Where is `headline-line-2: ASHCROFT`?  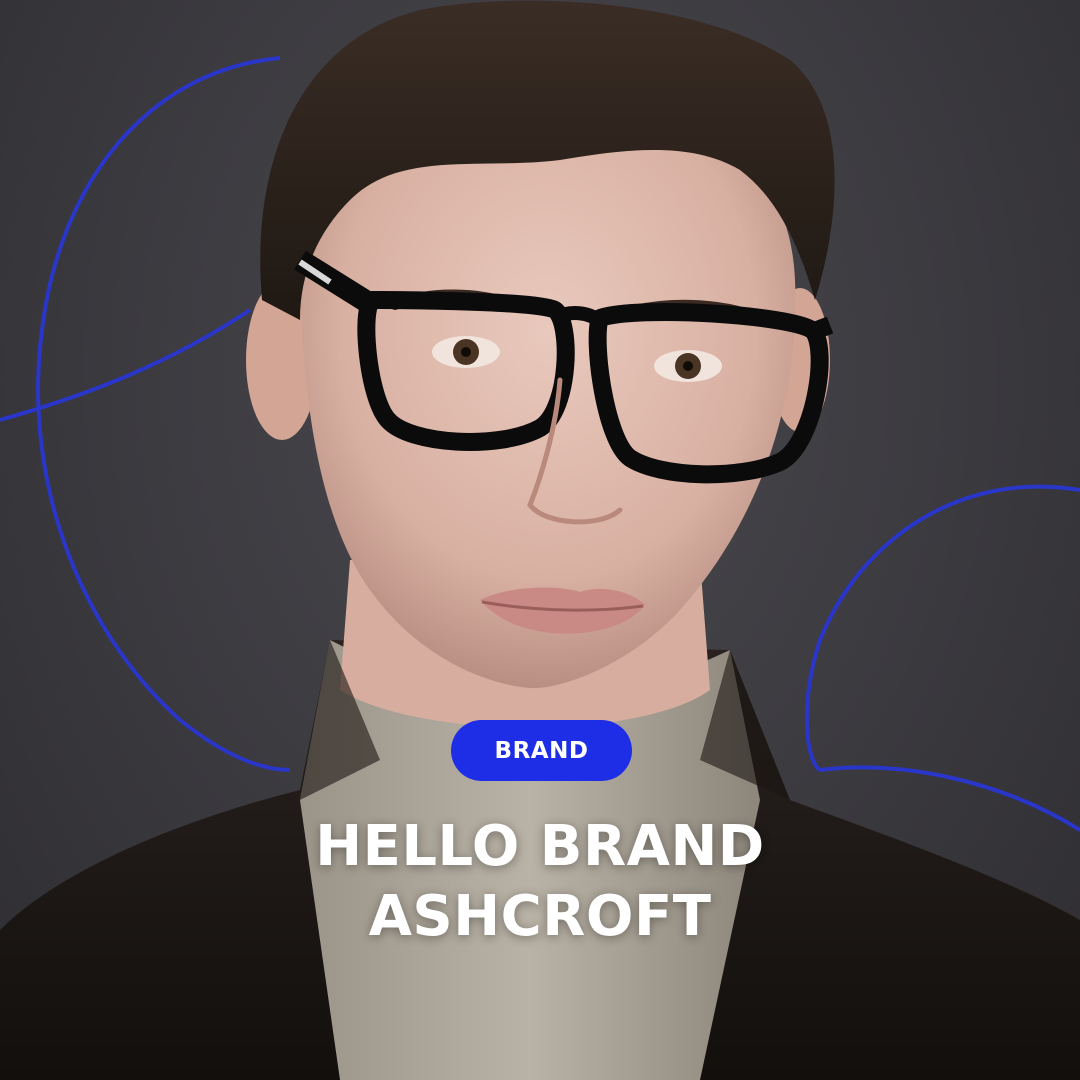 headline-line-2: ASHCROFT is located at coordinates (540, 916).